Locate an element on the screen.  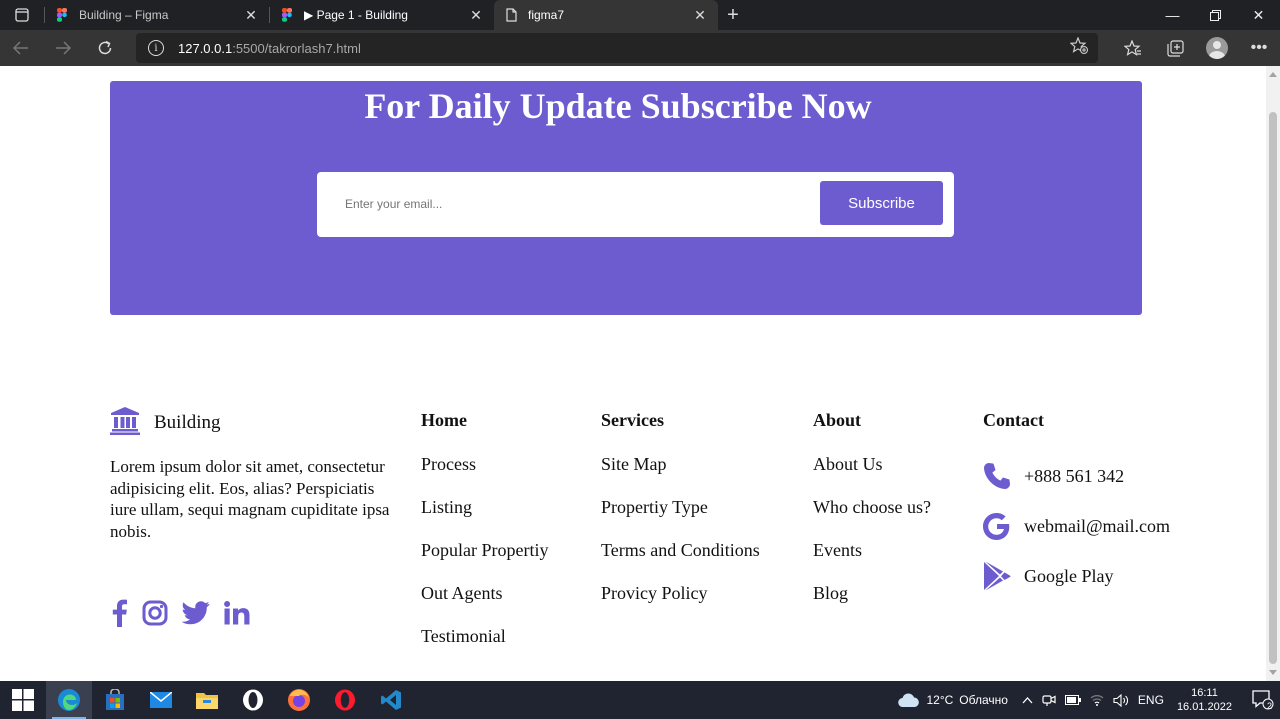
minimize-button: — is located at coordinates (1172, 15).